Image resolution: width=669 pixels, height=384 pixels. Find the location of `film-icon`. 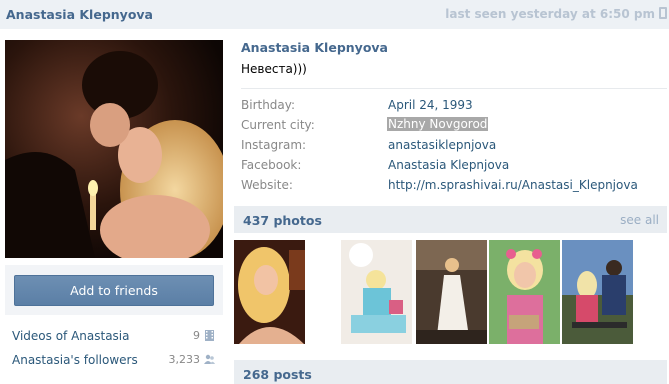

film-icon is located at coordinates (209, 335).